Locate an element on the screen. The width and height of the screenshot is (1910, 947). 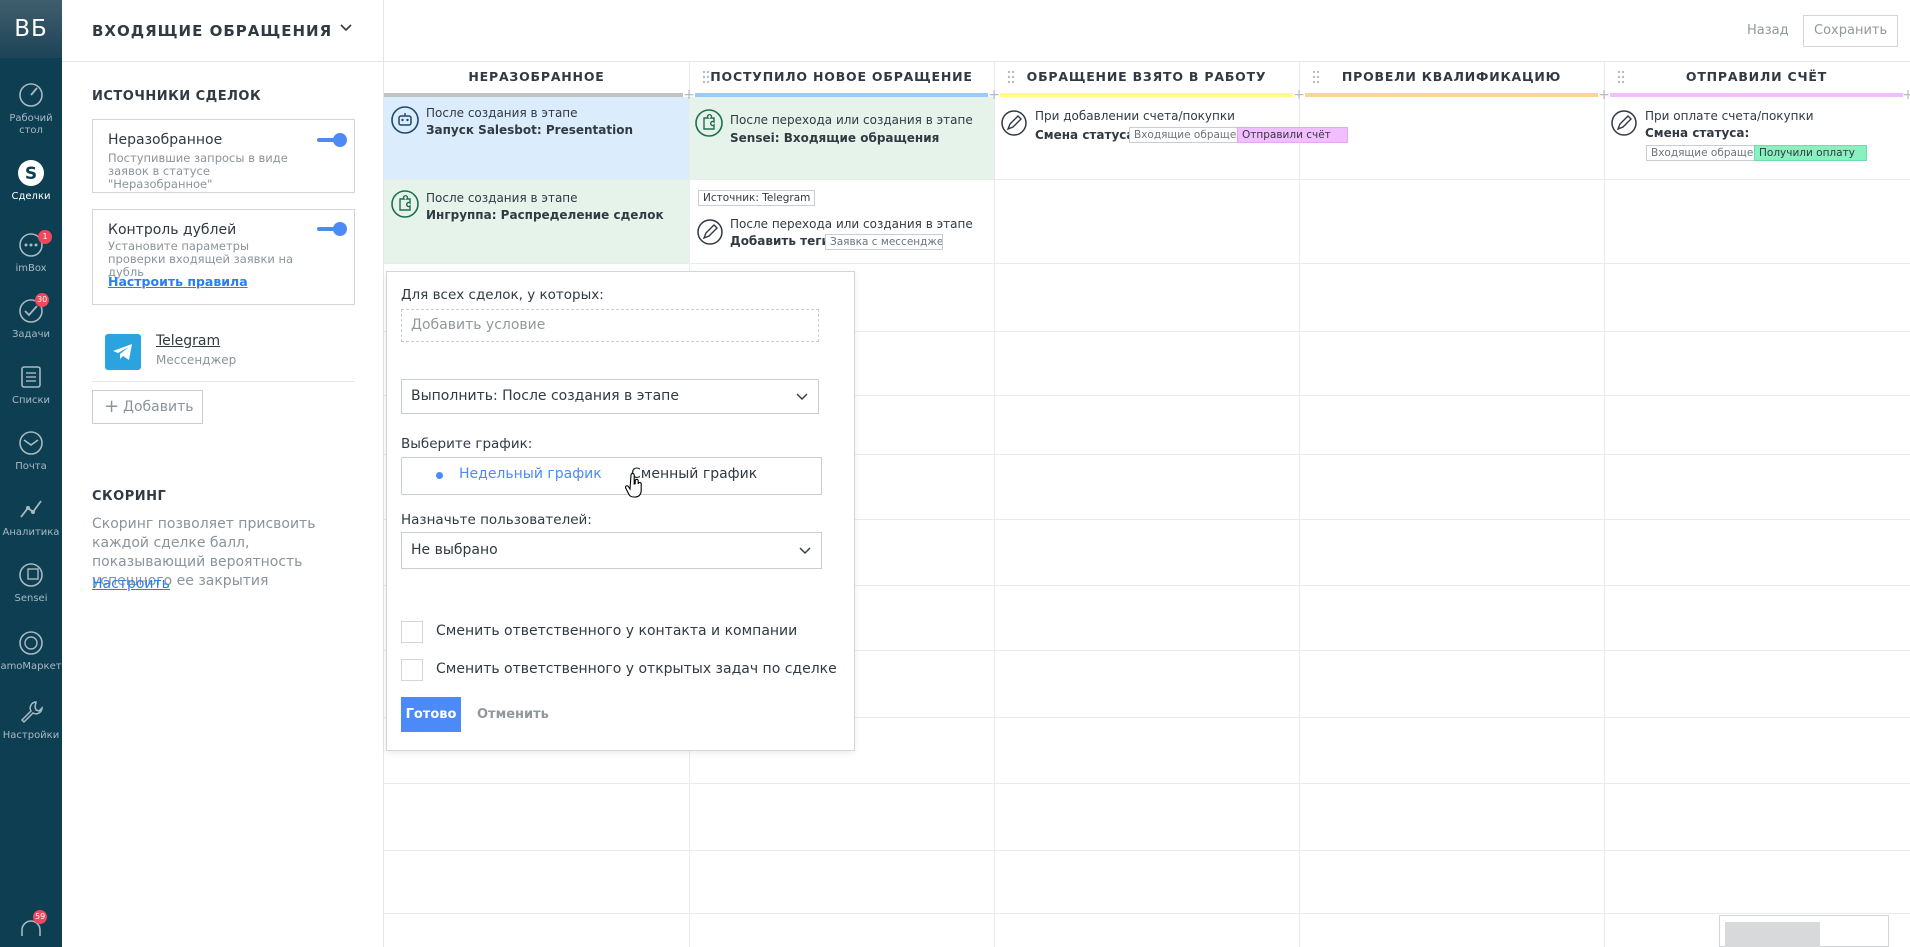
stage-header-qualified: ПРОВЕЛИ КВАЛИФИКАЦИЮ is located at coordinates (1451, 79).